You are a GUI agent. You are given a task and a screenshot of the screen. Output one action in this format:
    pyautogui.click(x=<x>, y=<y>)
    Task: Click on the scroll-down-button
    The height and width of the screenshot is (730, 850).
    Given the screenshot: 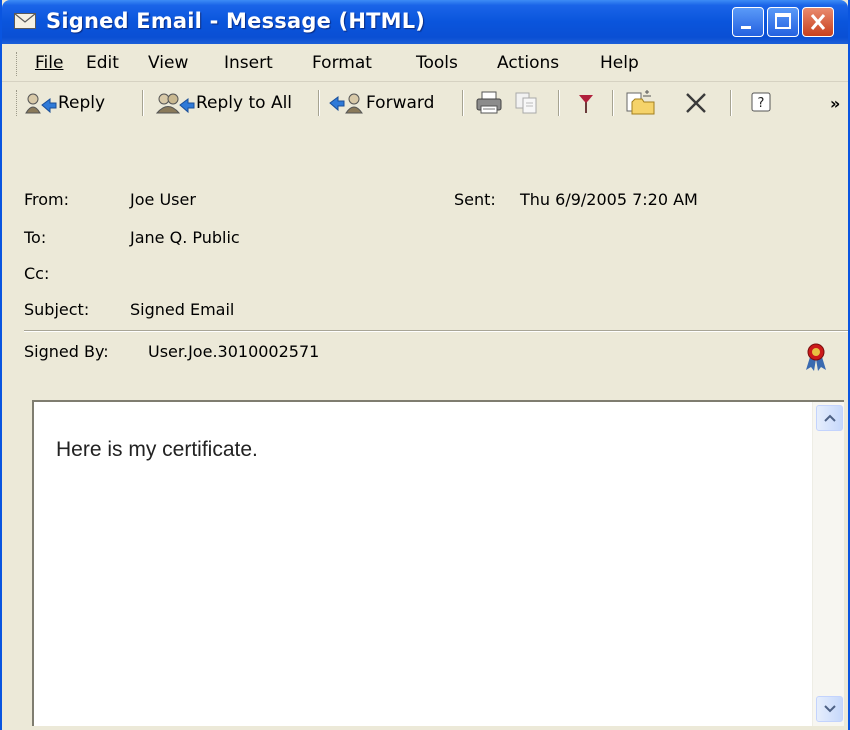 What is the action you would take?
    pyautogui.click(x=829, y=709)
    